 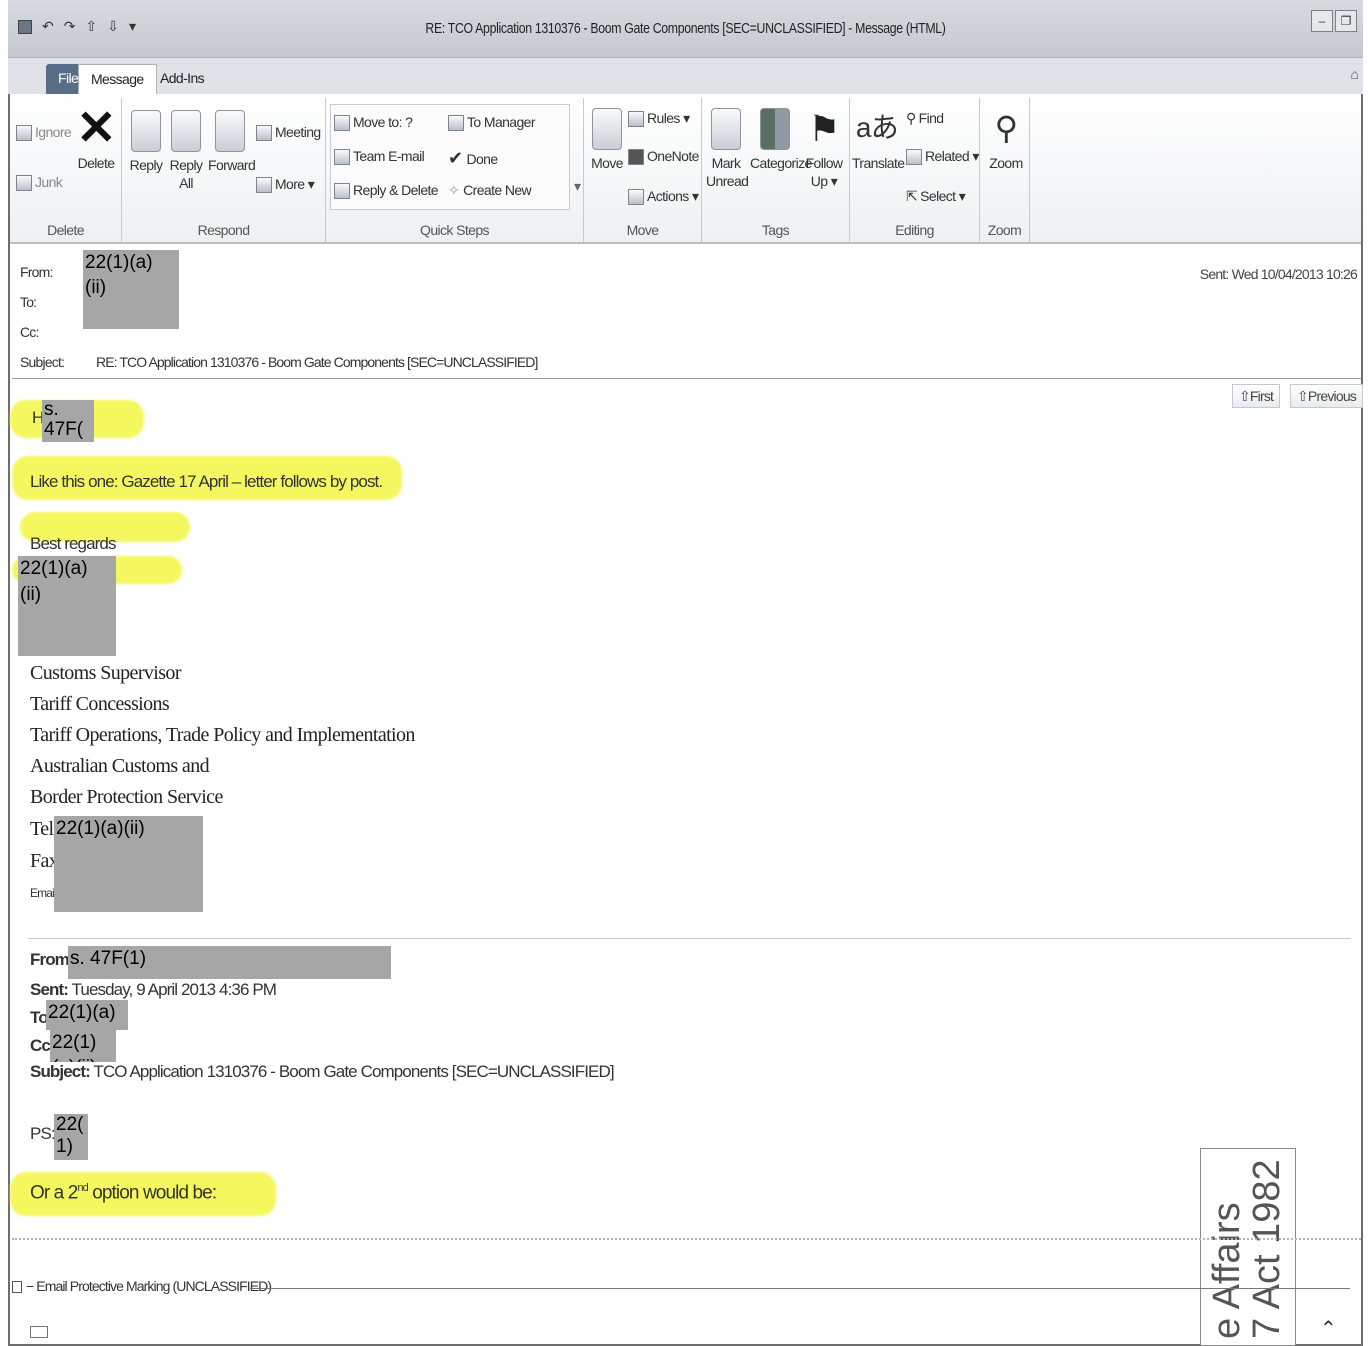 What do you see at coordinates (123, 1193) in the screenshot?
I see `option-line: Or a 2nd option would be:` at bounding box center [123, 1193].